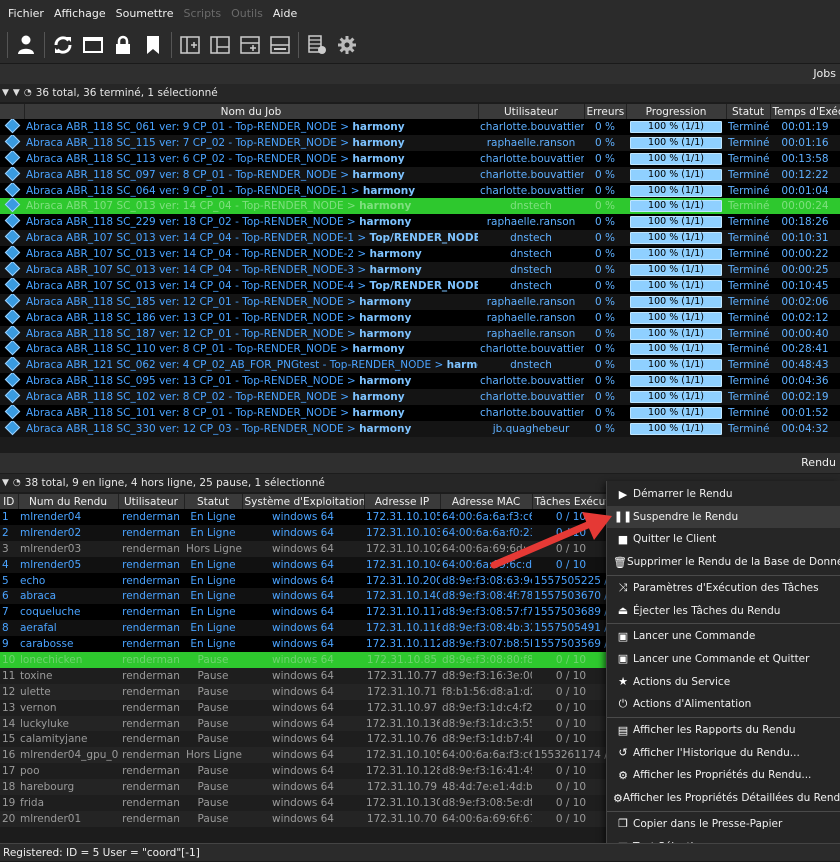 The width and height of the screenshot is (840, 862). What do you see at coordinates (486, 501) in the screenshot?
I see `col-header: Adresse MAC` at bounding box center [486, 501].